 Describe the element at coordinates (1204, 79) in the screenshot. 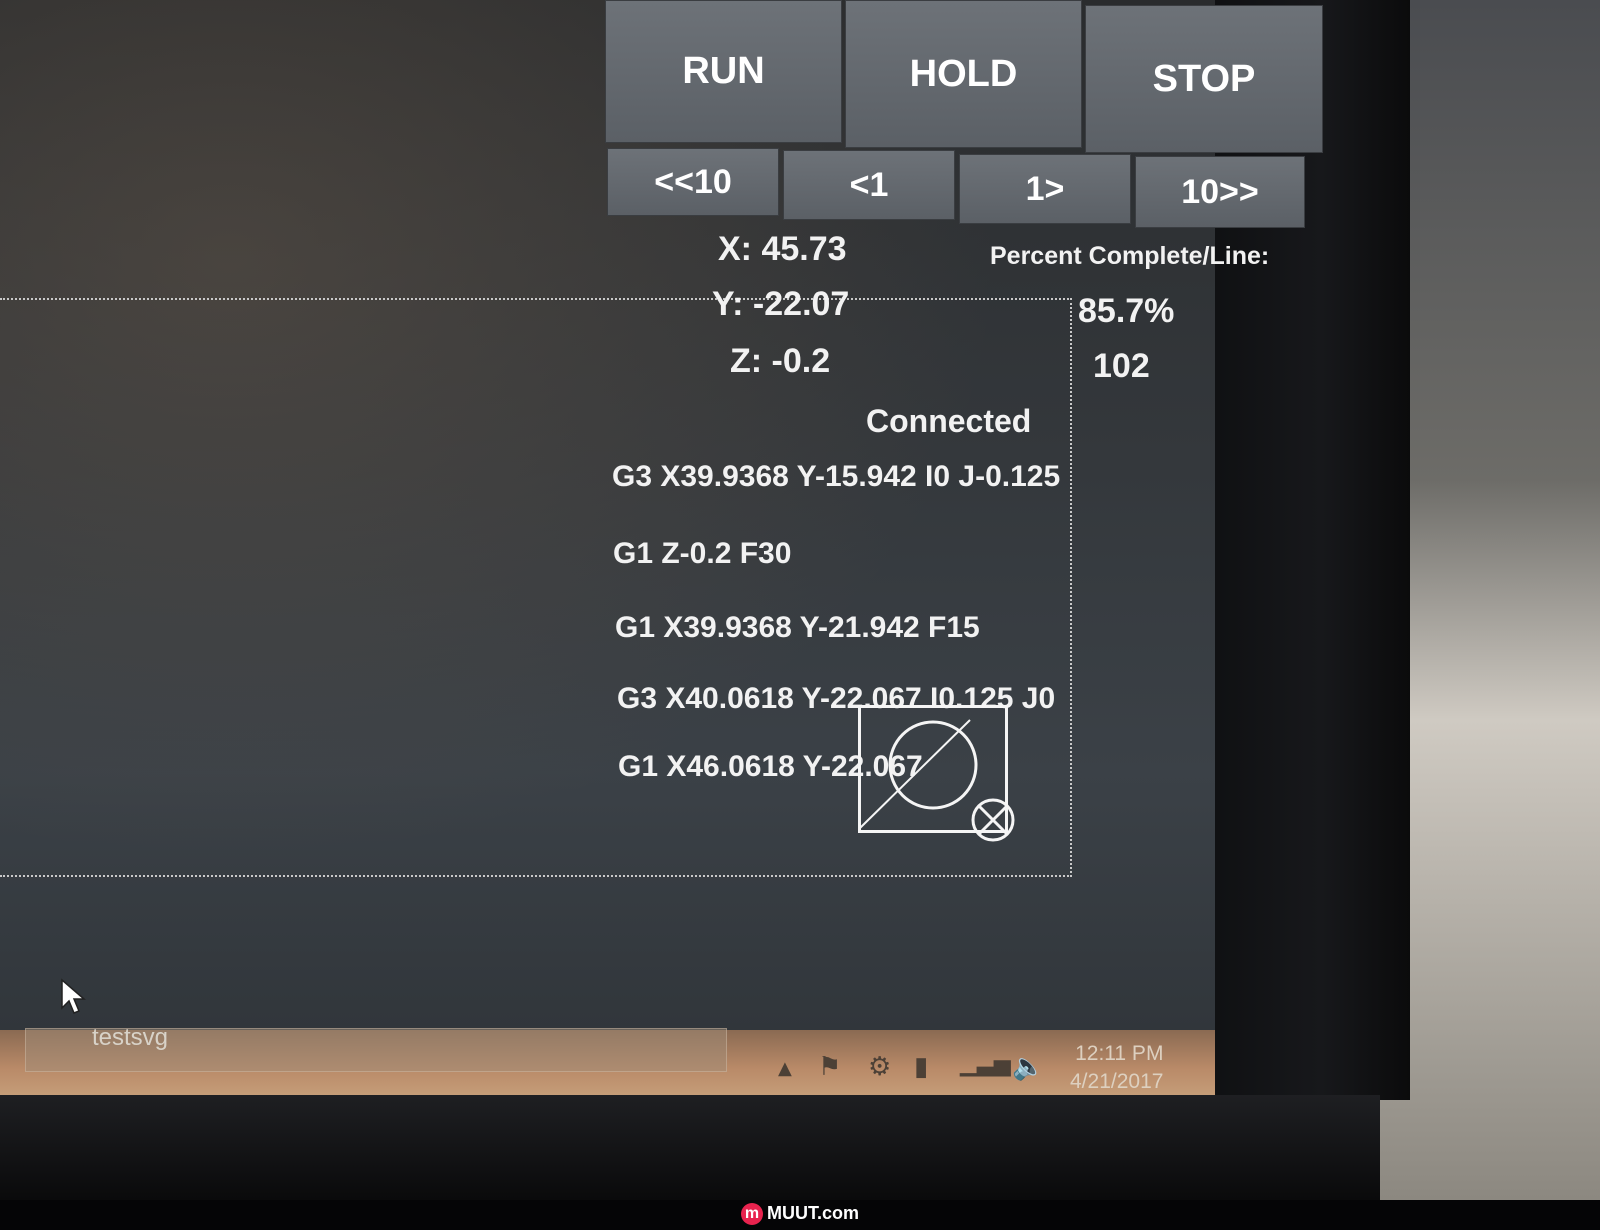

I see `stop-button: STOP` at that location.